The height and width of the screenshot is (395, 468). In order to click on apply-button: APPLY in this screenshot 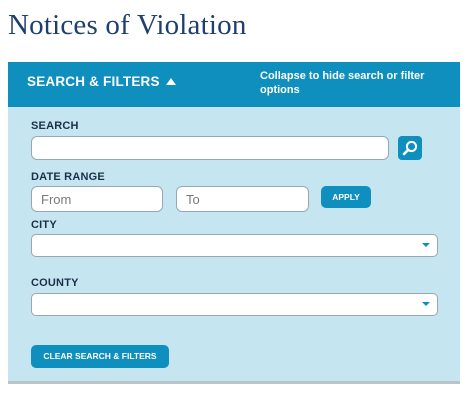, I will do `click(346, 197)`.